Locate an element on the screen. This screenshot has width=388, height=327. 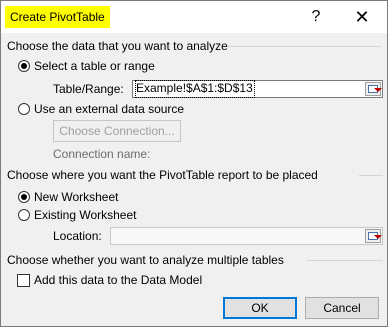
range-selector-button is located at coordinates (373, 89).